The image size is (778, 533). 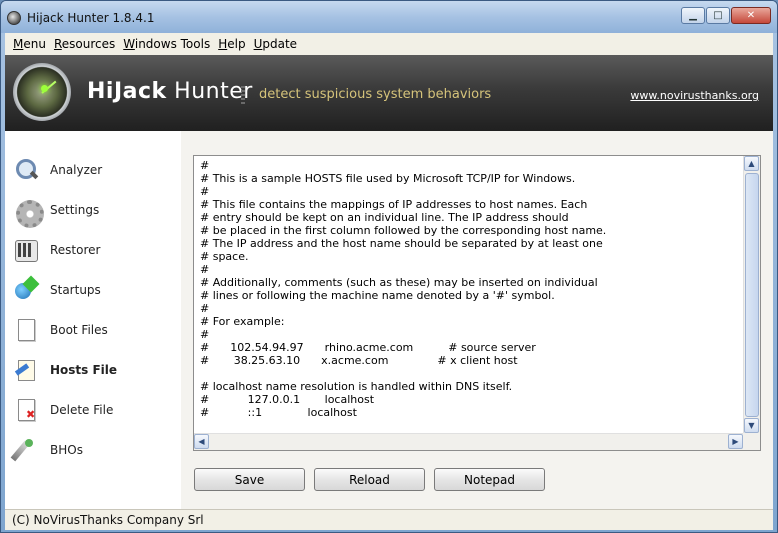 What do you see at coordinates (369, 479) in the screenshot?
I see `reload-button: Reload` at bounding box center [369, 479].